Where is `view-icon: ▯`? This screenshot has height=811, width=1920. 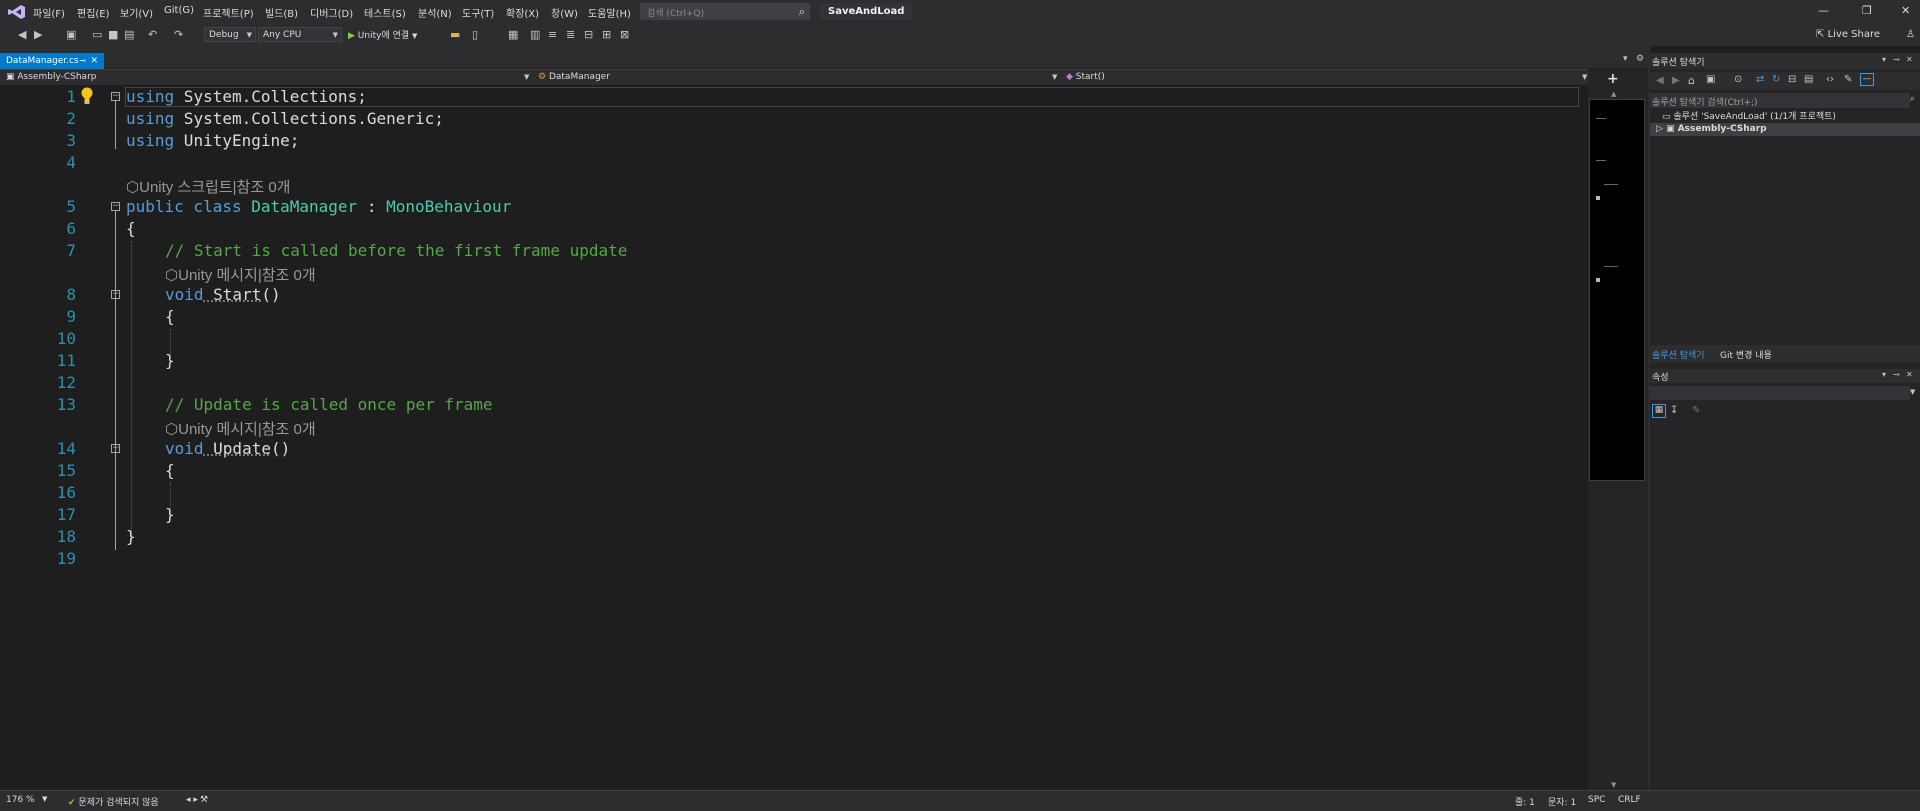 view-icon: ▯ is located at coordinates (475, 34).